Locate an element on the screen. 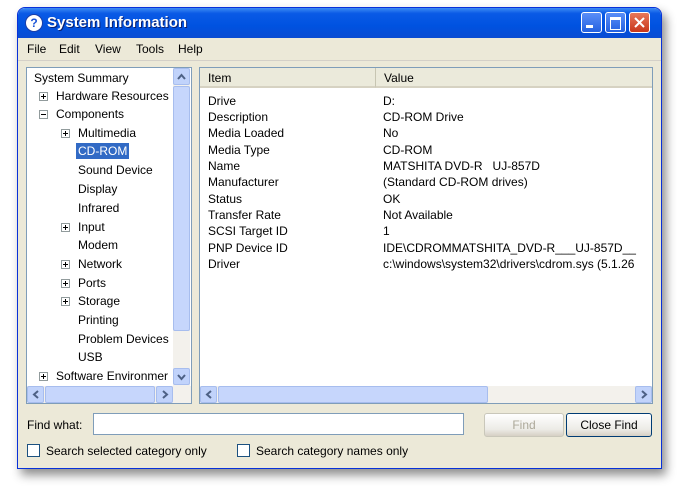  close-find-button: Close Find is located at coordinates (609, 425).